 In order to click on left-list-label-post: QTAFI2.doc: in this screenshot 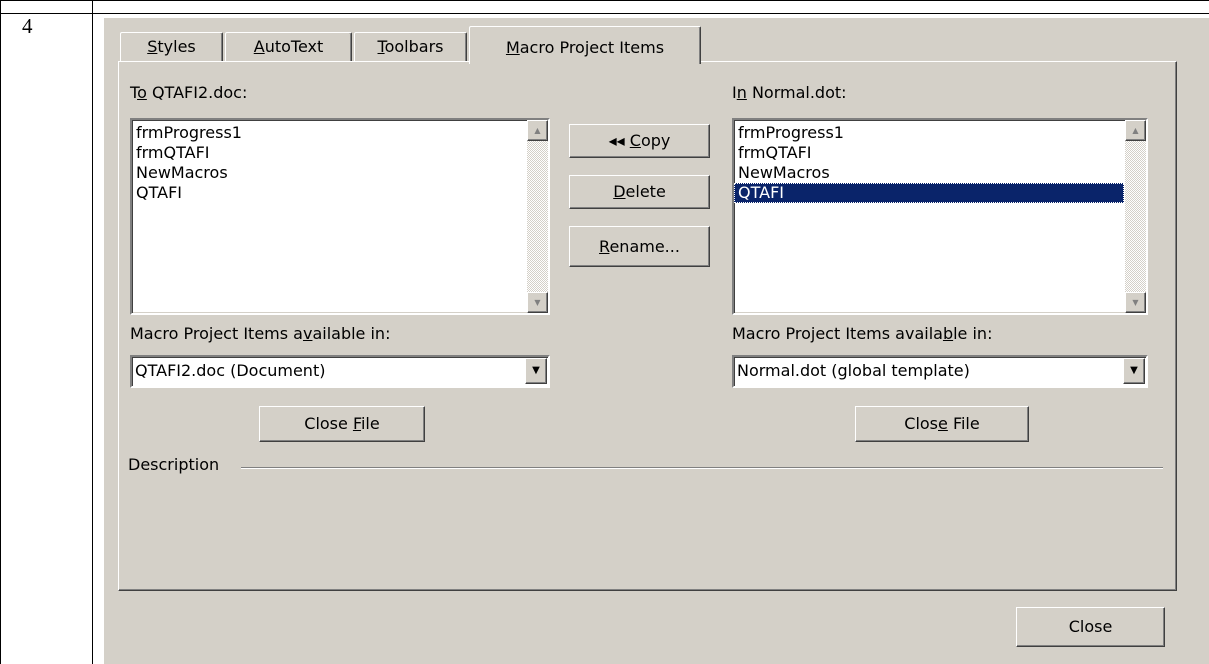, I will do `click(197, 92)`.